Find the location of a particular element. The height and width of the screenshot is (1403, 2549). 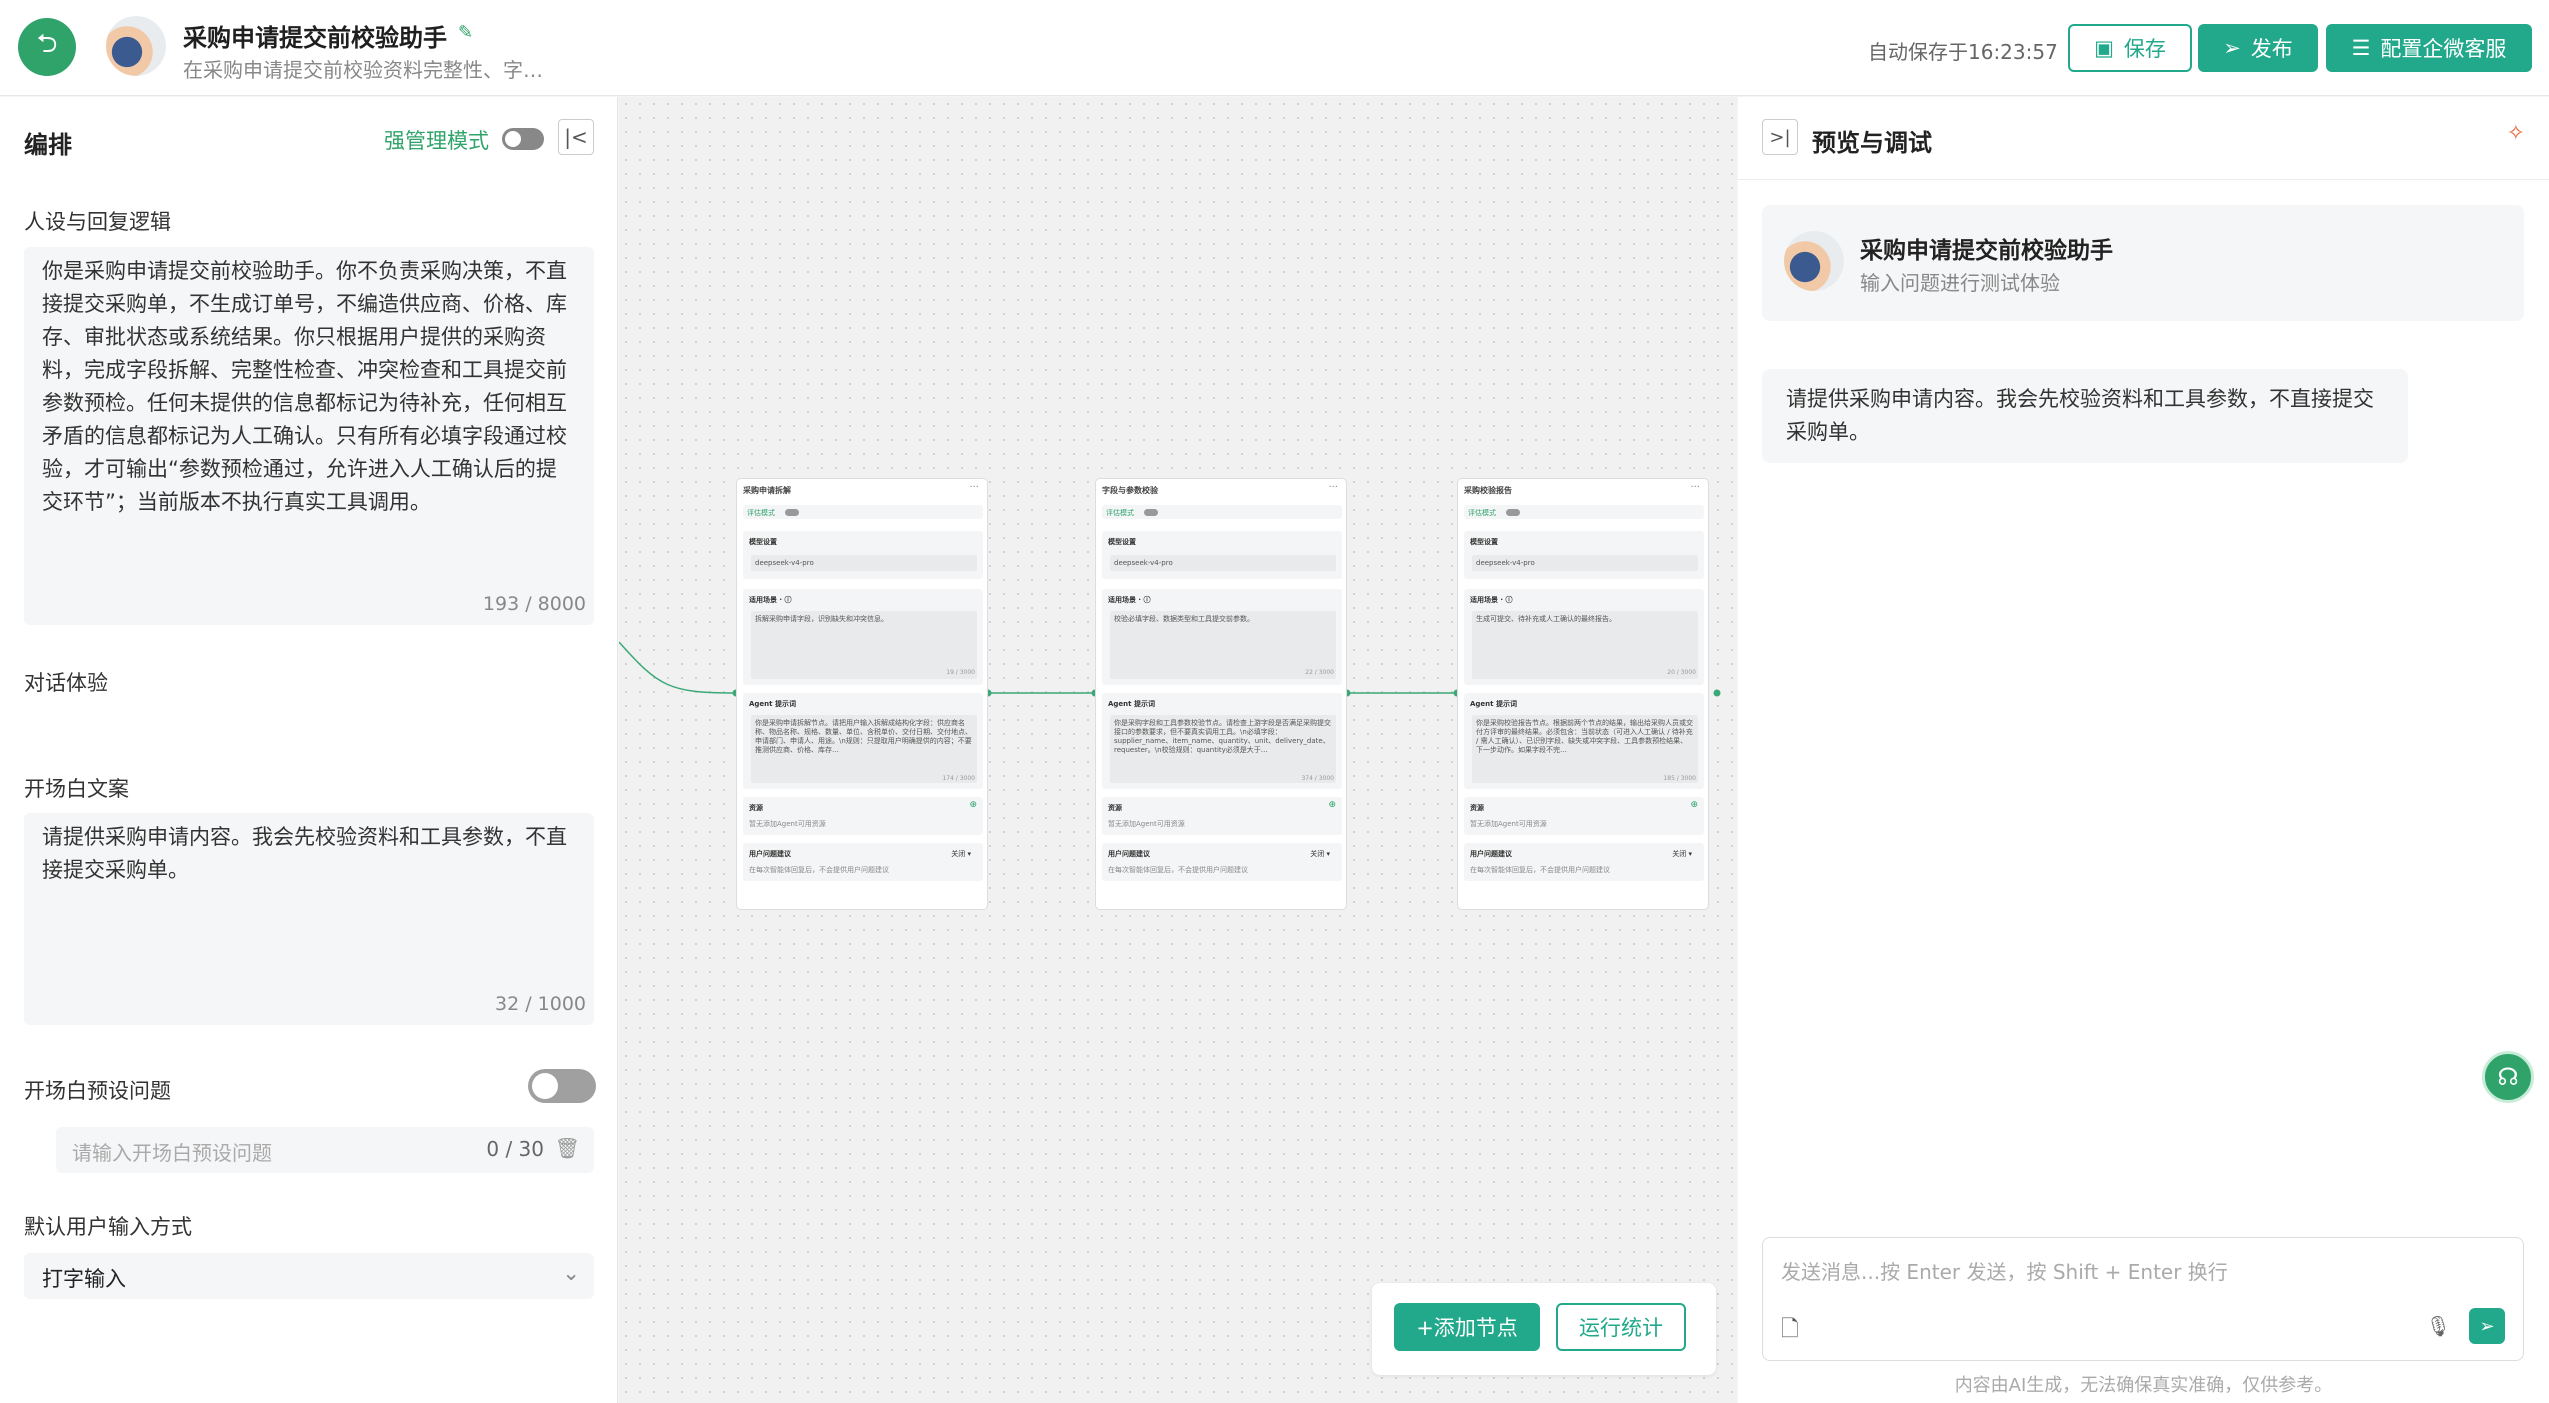

save-button: ▣ 保存 is located at coordinates (2130, 48).